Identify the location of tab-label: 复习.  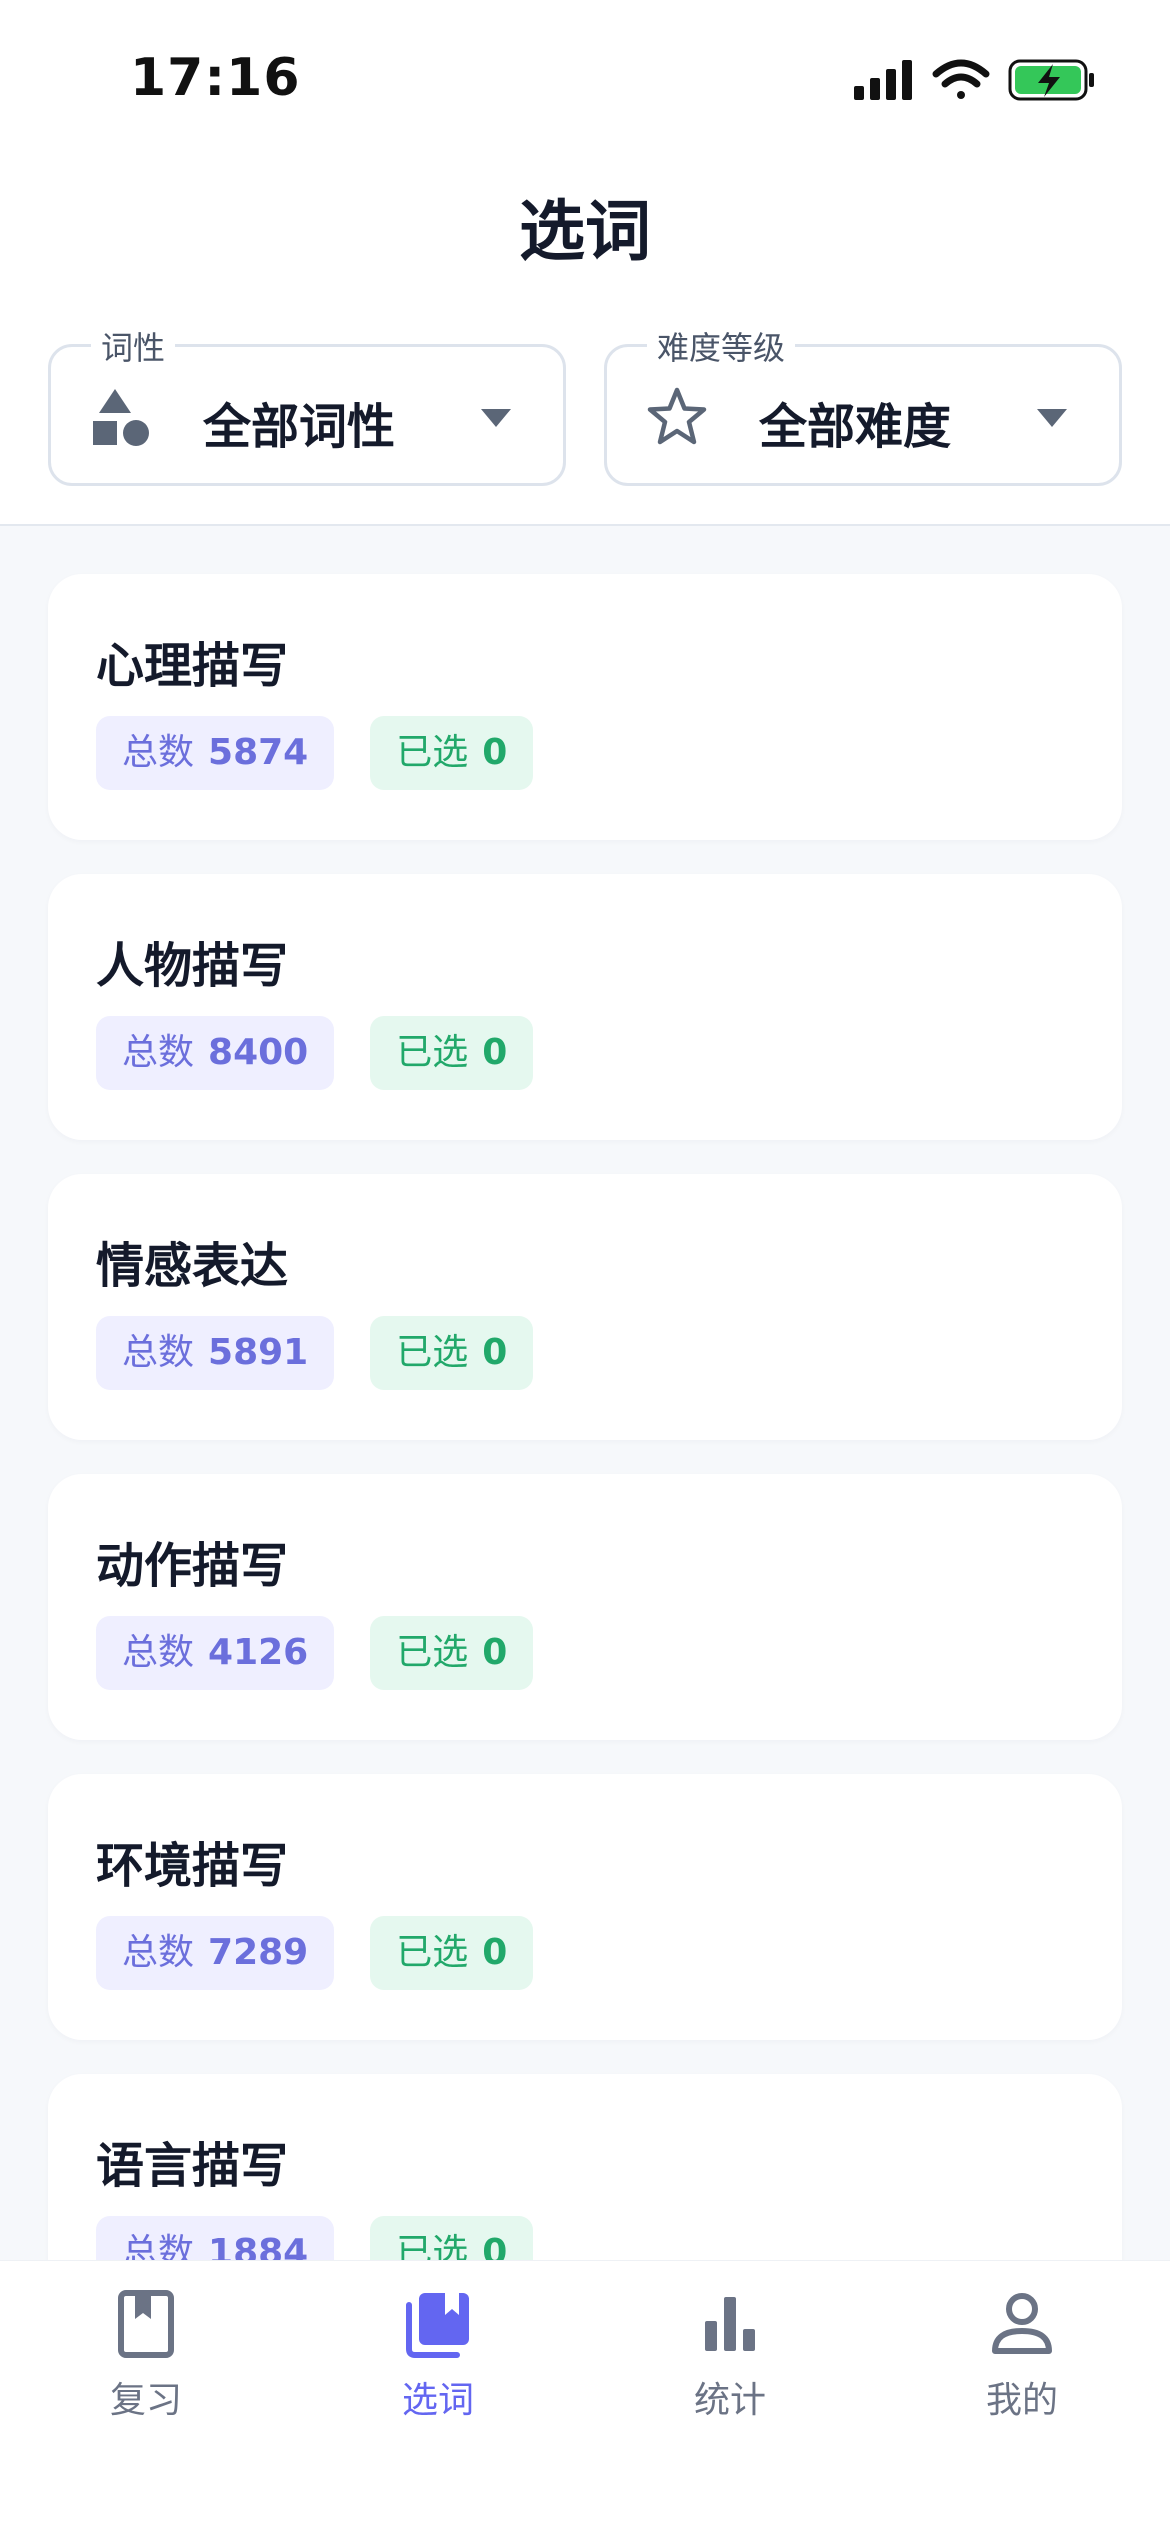
(145, 2400).